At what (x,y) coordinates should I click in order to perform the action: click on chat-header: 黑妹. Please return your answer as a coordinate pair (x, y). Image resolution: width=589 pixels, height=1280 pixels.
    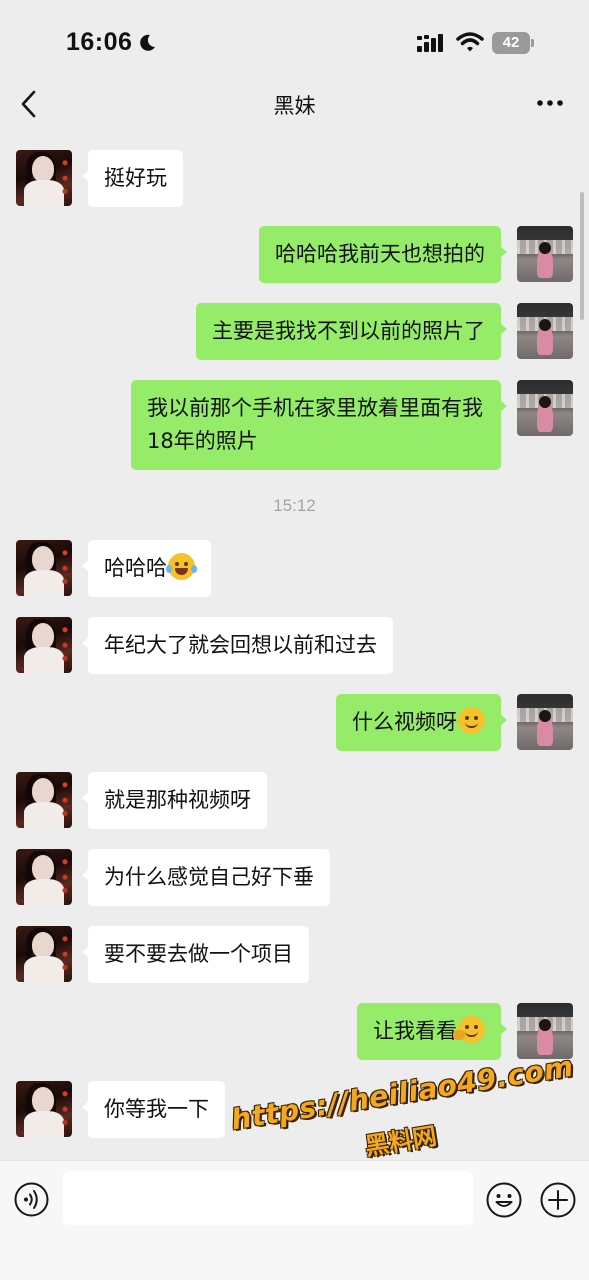
    Looking at the image, I should click on (294, 105).